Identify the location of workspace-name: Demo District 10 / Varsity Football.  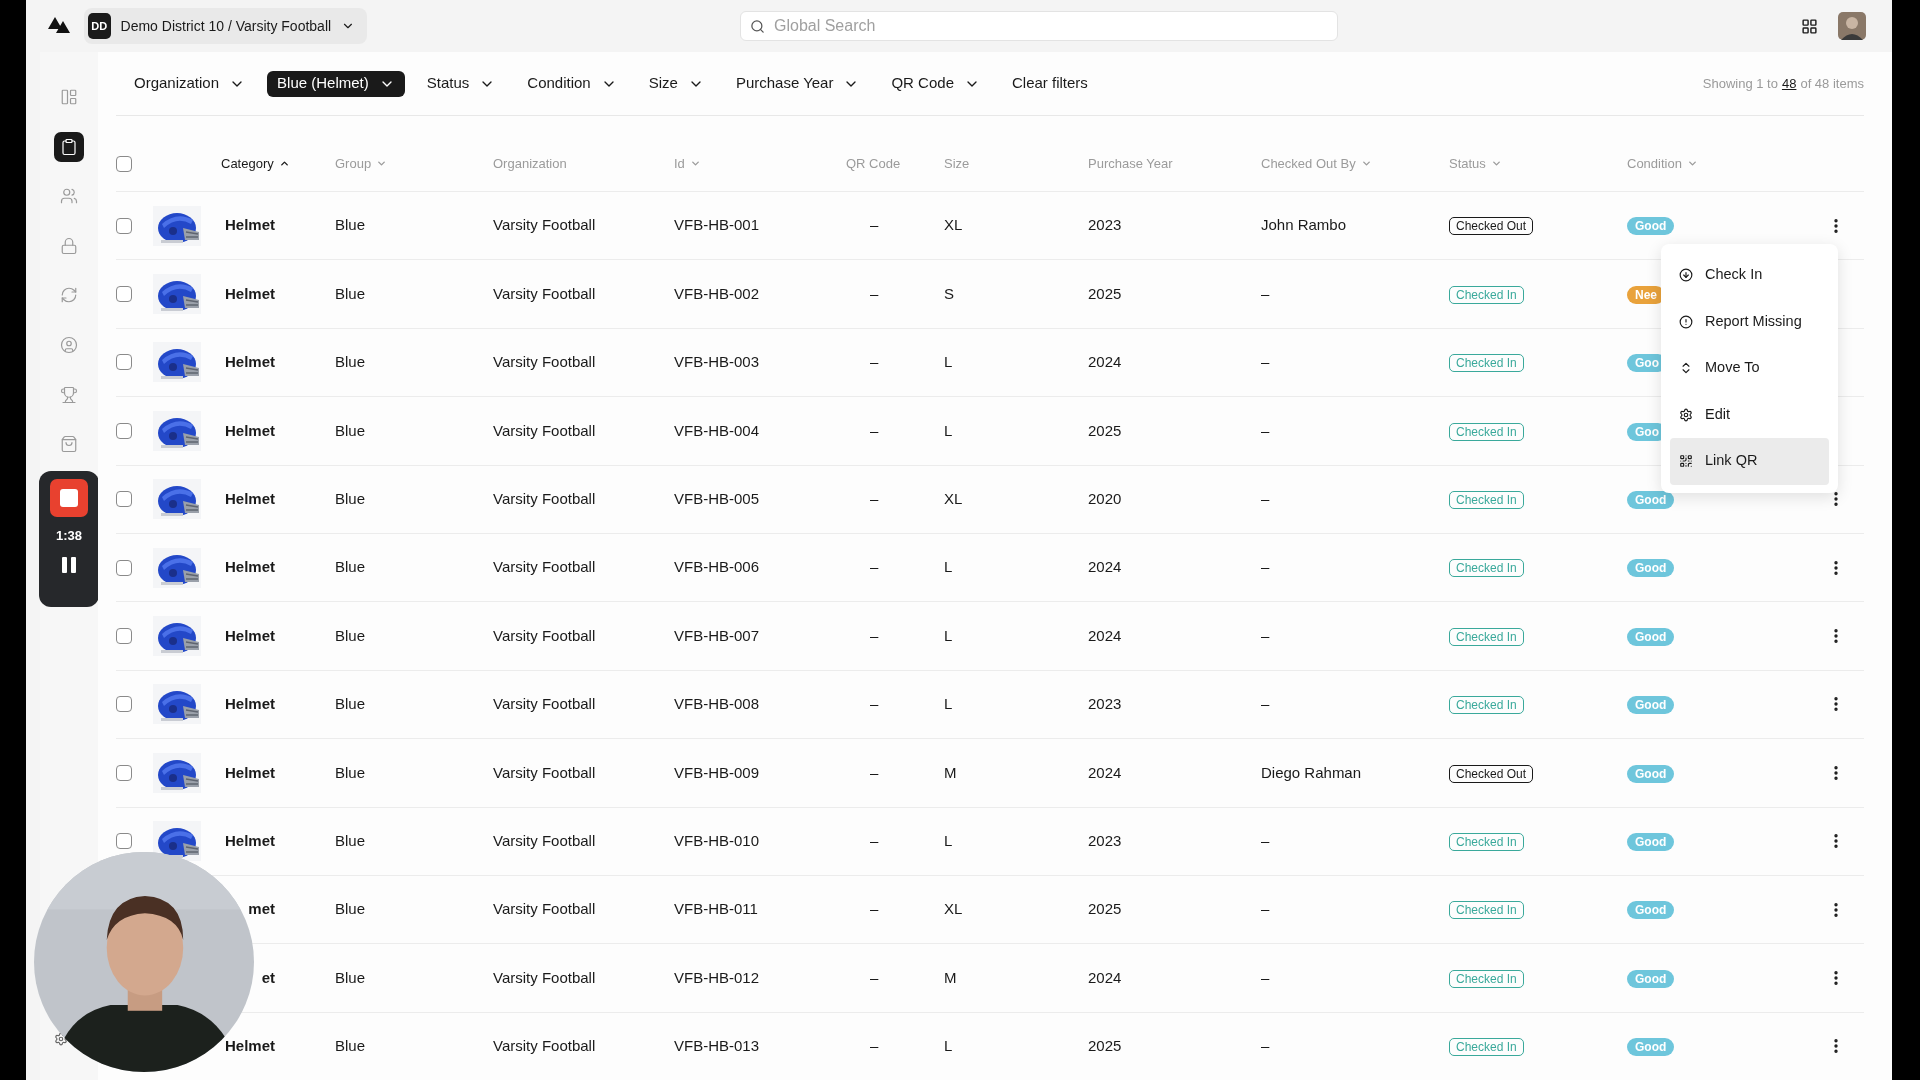
(226, 26).